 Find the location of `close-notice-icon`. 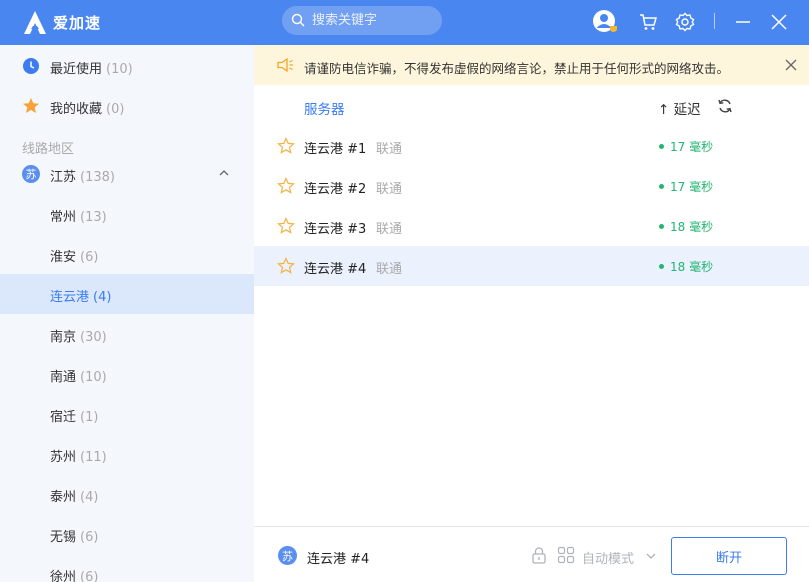

close-notice-icon is located at coordinates (791, 65).